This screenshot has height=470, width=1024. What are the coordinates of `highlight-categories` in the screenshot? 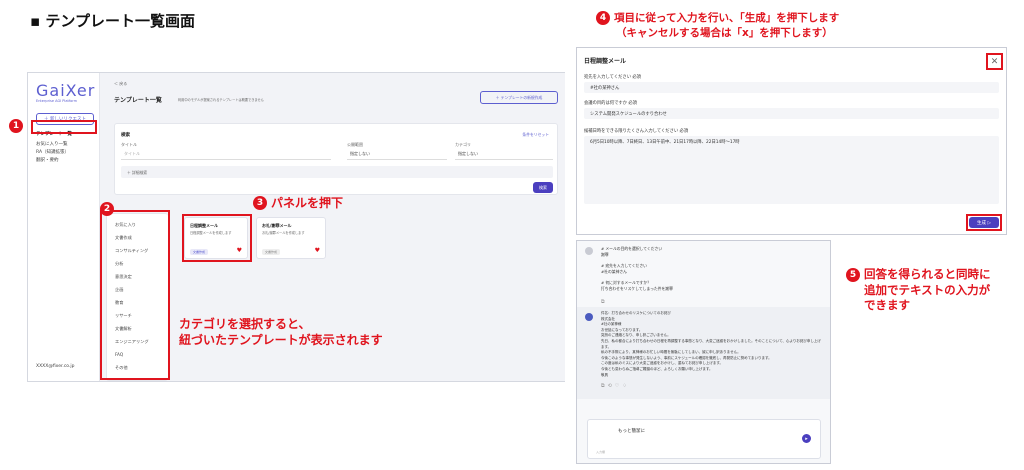 It's located at (135, 295).